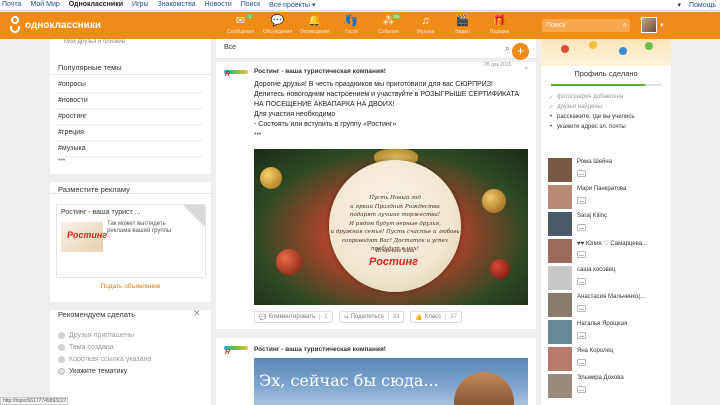 This screenshot has width=720, height=405. Describe the element at coordinates (97, 314) in the screenshot. I see `recommendations-title: Рекомендуем сделать` at that location.